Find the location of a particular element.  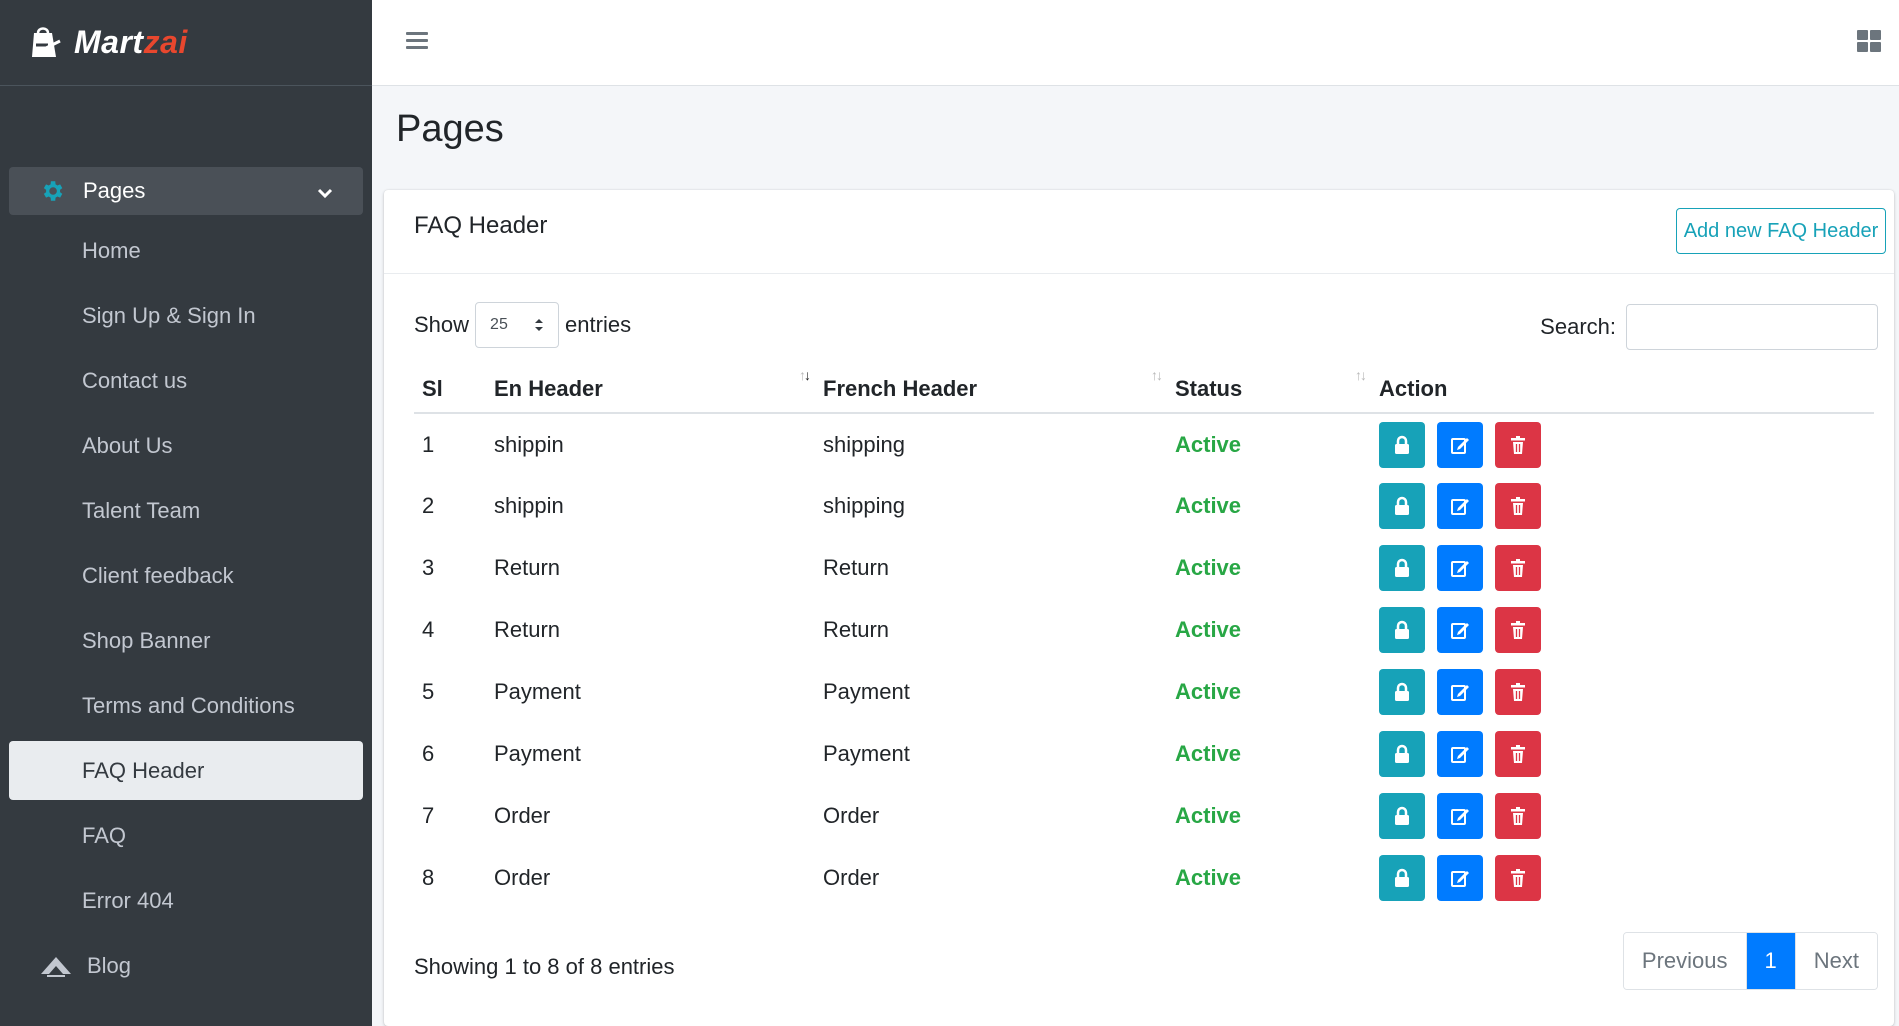

cell-sl: 4 is located at coordinates (428, 629).